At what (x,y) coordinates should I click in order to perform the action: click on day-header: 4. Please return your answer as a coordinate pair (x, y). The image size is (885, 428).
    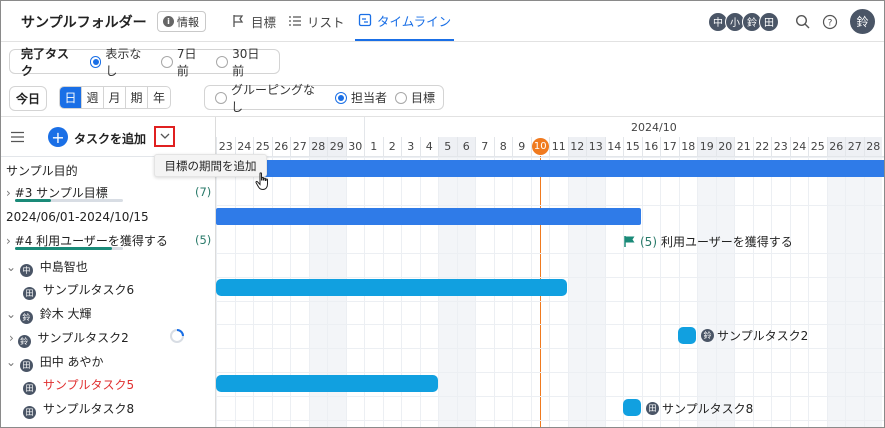
    Looking at the image, I should click on (429, 146).